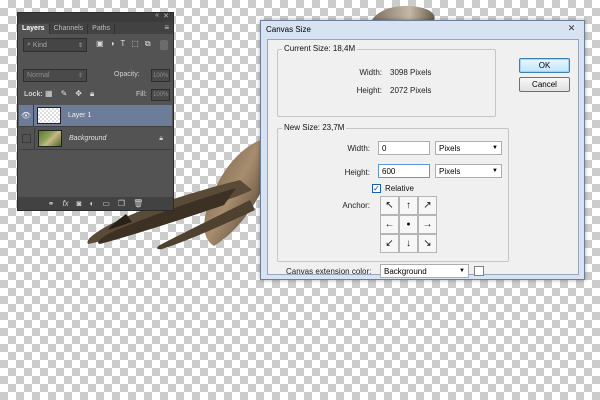  I want to click on anchor-grid: ↖ ↑ ↗ ← ● → ↙ ↓ ↘, so click(408, 224).